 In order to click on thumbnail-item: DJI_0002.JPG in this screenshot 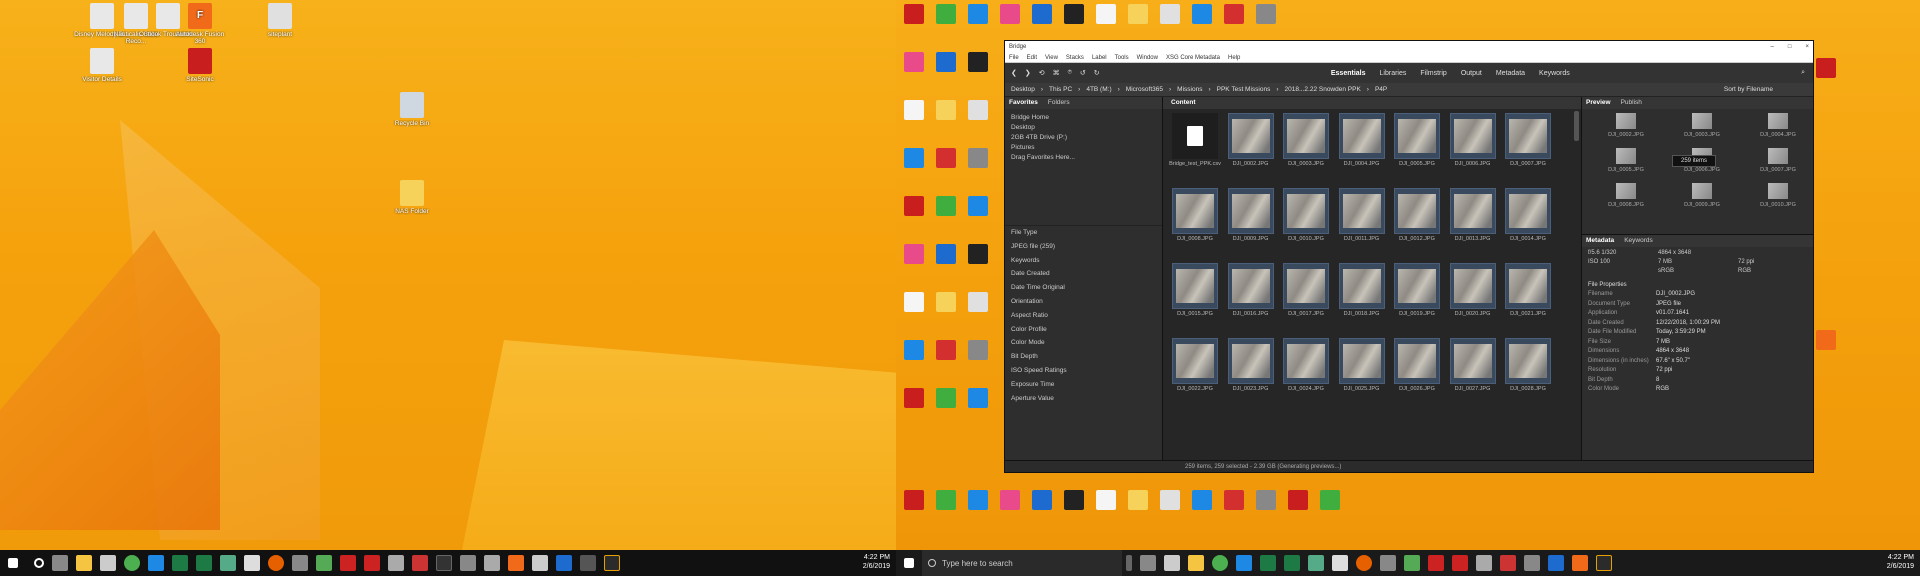, I will do `click(1251, 140)`.